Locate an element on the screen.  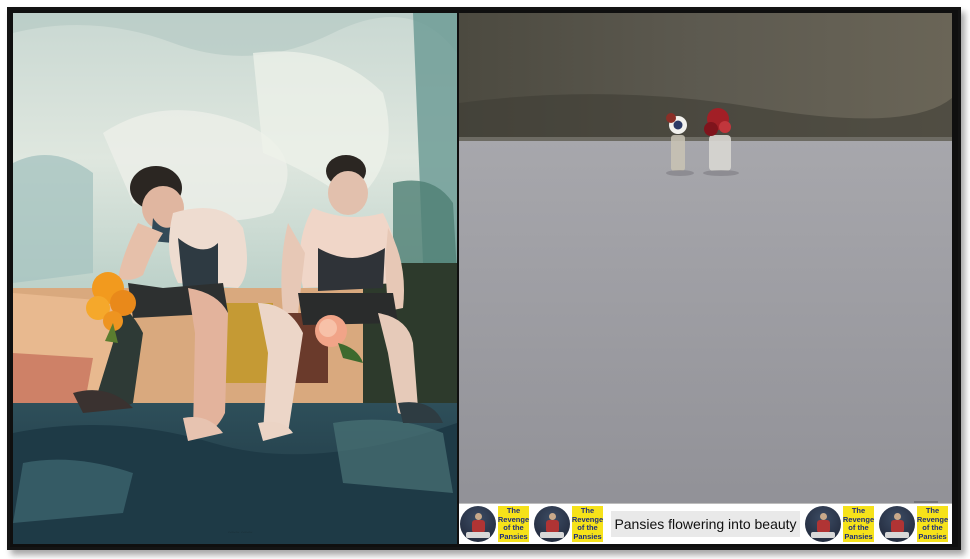
banner-caption: Pansies flowering into beauty is located at coordinates (705, 524).